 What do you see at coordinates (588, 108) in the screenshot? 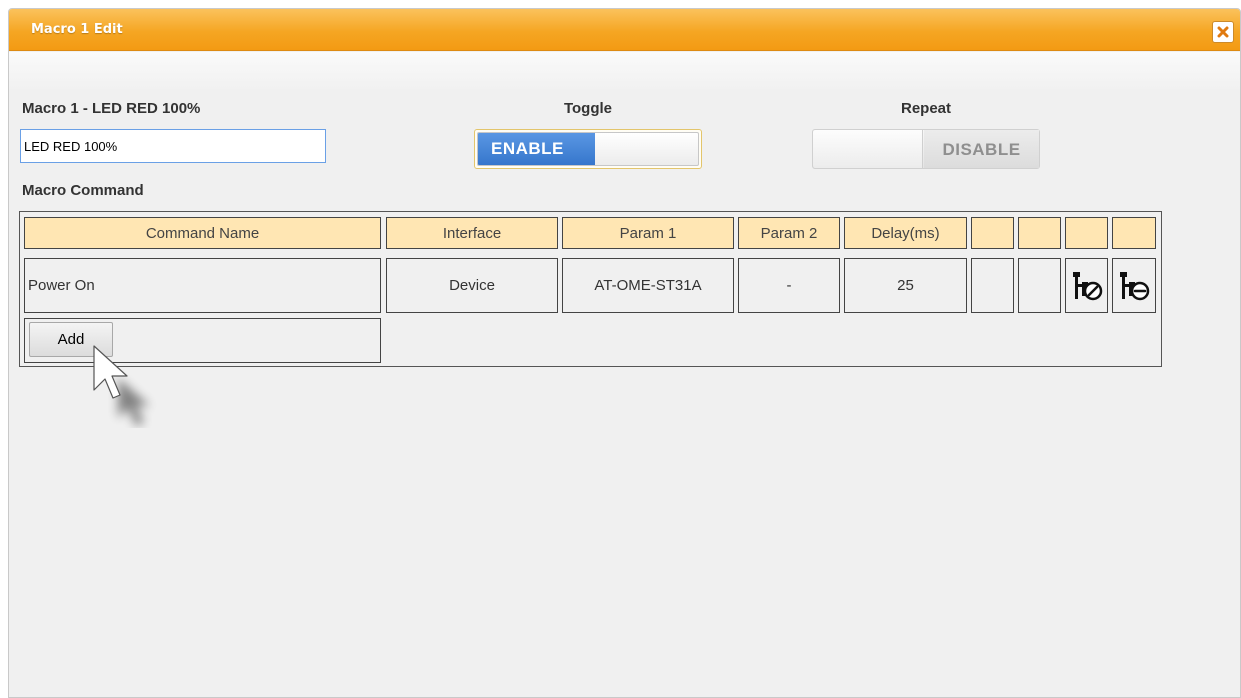
I see `toggle-label: Toggle` at bounding box center [588, 108].